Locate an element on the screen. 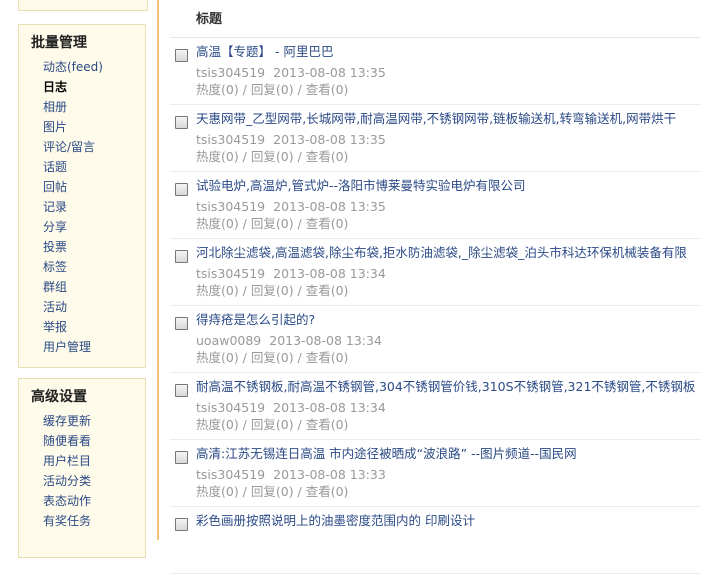 This screenshot has width=701, height=574. sidebar-advanced-item: 随便看看 is located at coordinates (94, 441).